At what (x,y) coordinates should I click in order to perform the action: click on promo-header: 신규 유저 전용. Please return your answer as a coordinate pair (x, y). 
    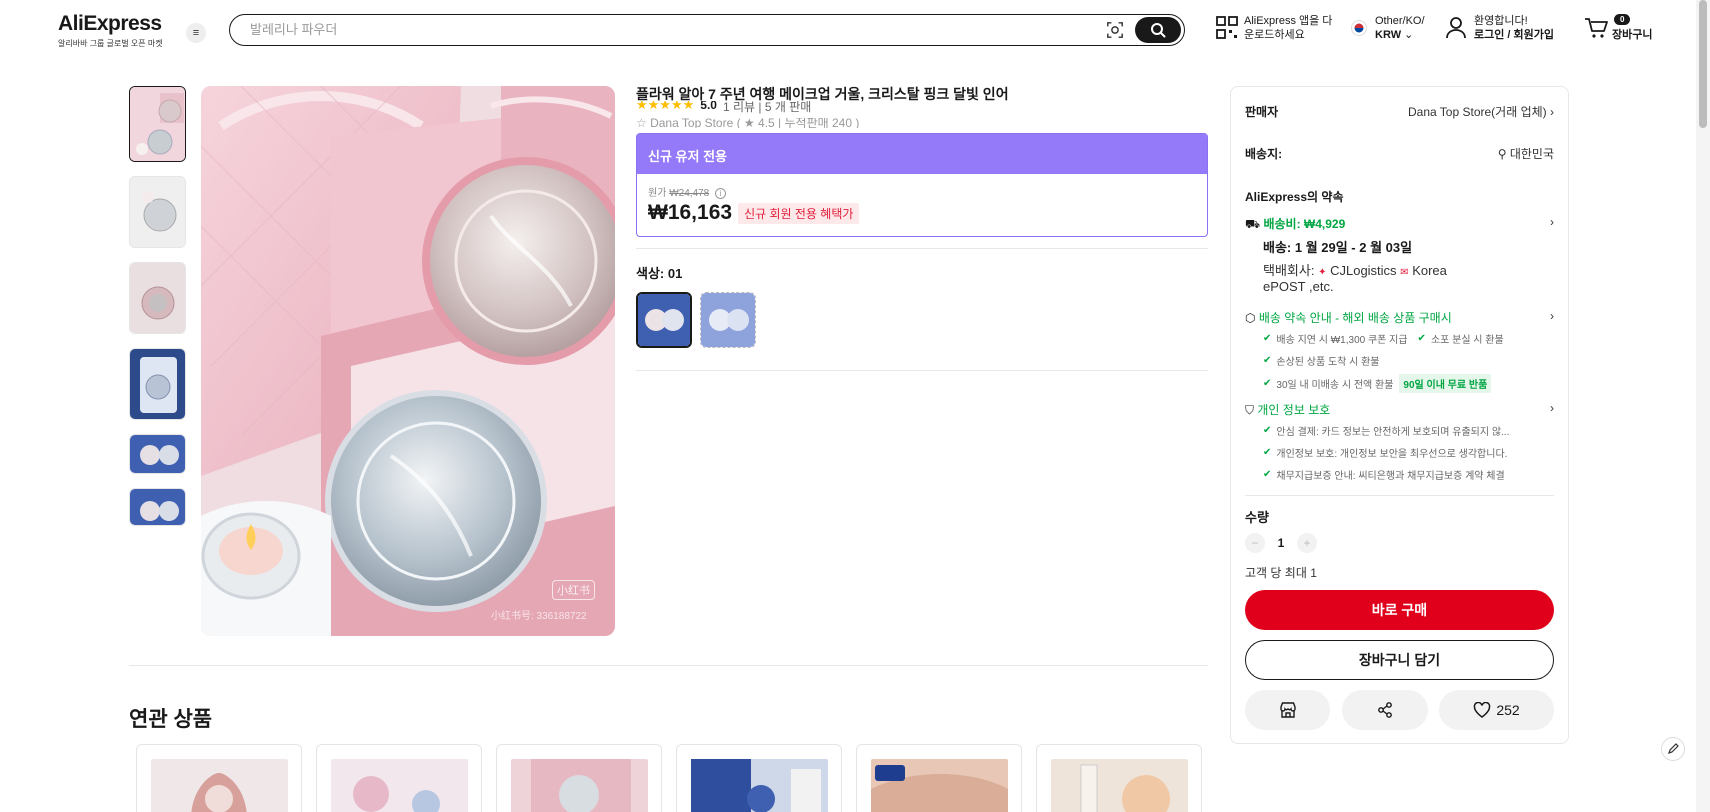
    Looking at the image, I should click on (922, 154).